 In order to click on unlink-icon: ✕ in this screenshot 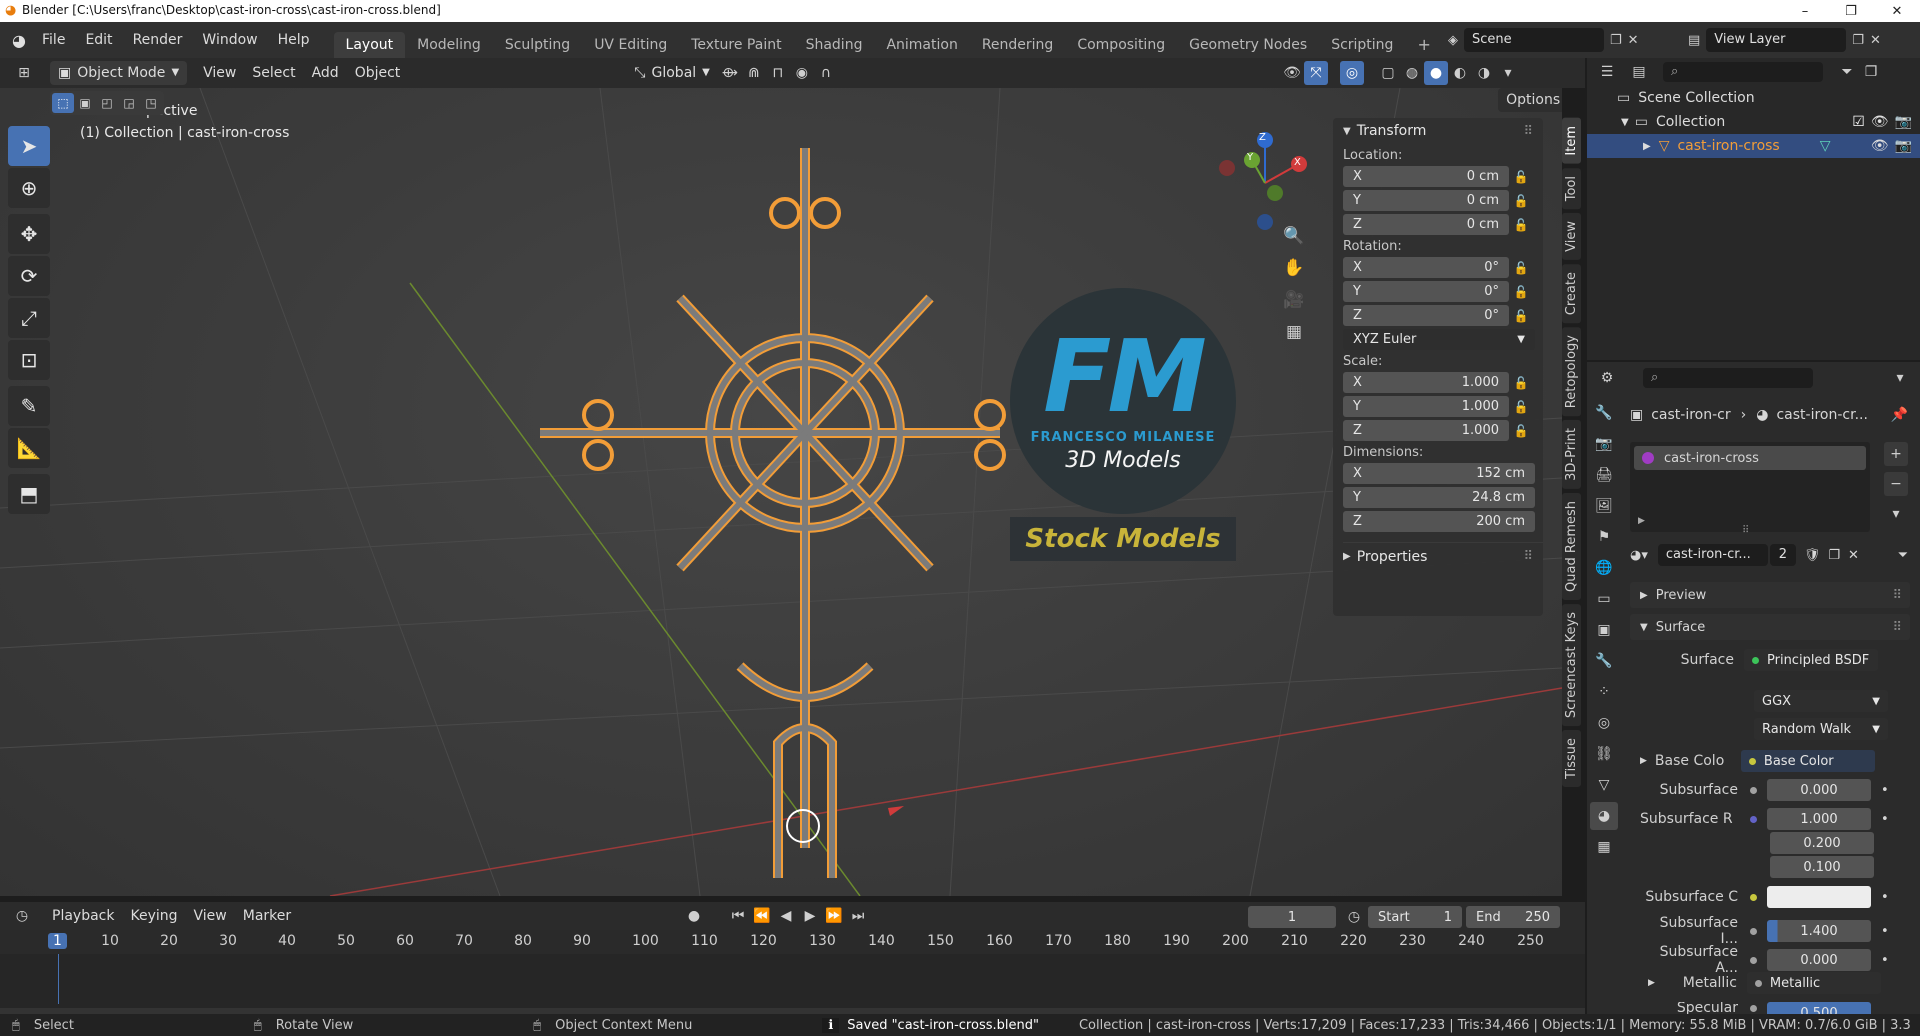, I will do `click(1853, 555)`.